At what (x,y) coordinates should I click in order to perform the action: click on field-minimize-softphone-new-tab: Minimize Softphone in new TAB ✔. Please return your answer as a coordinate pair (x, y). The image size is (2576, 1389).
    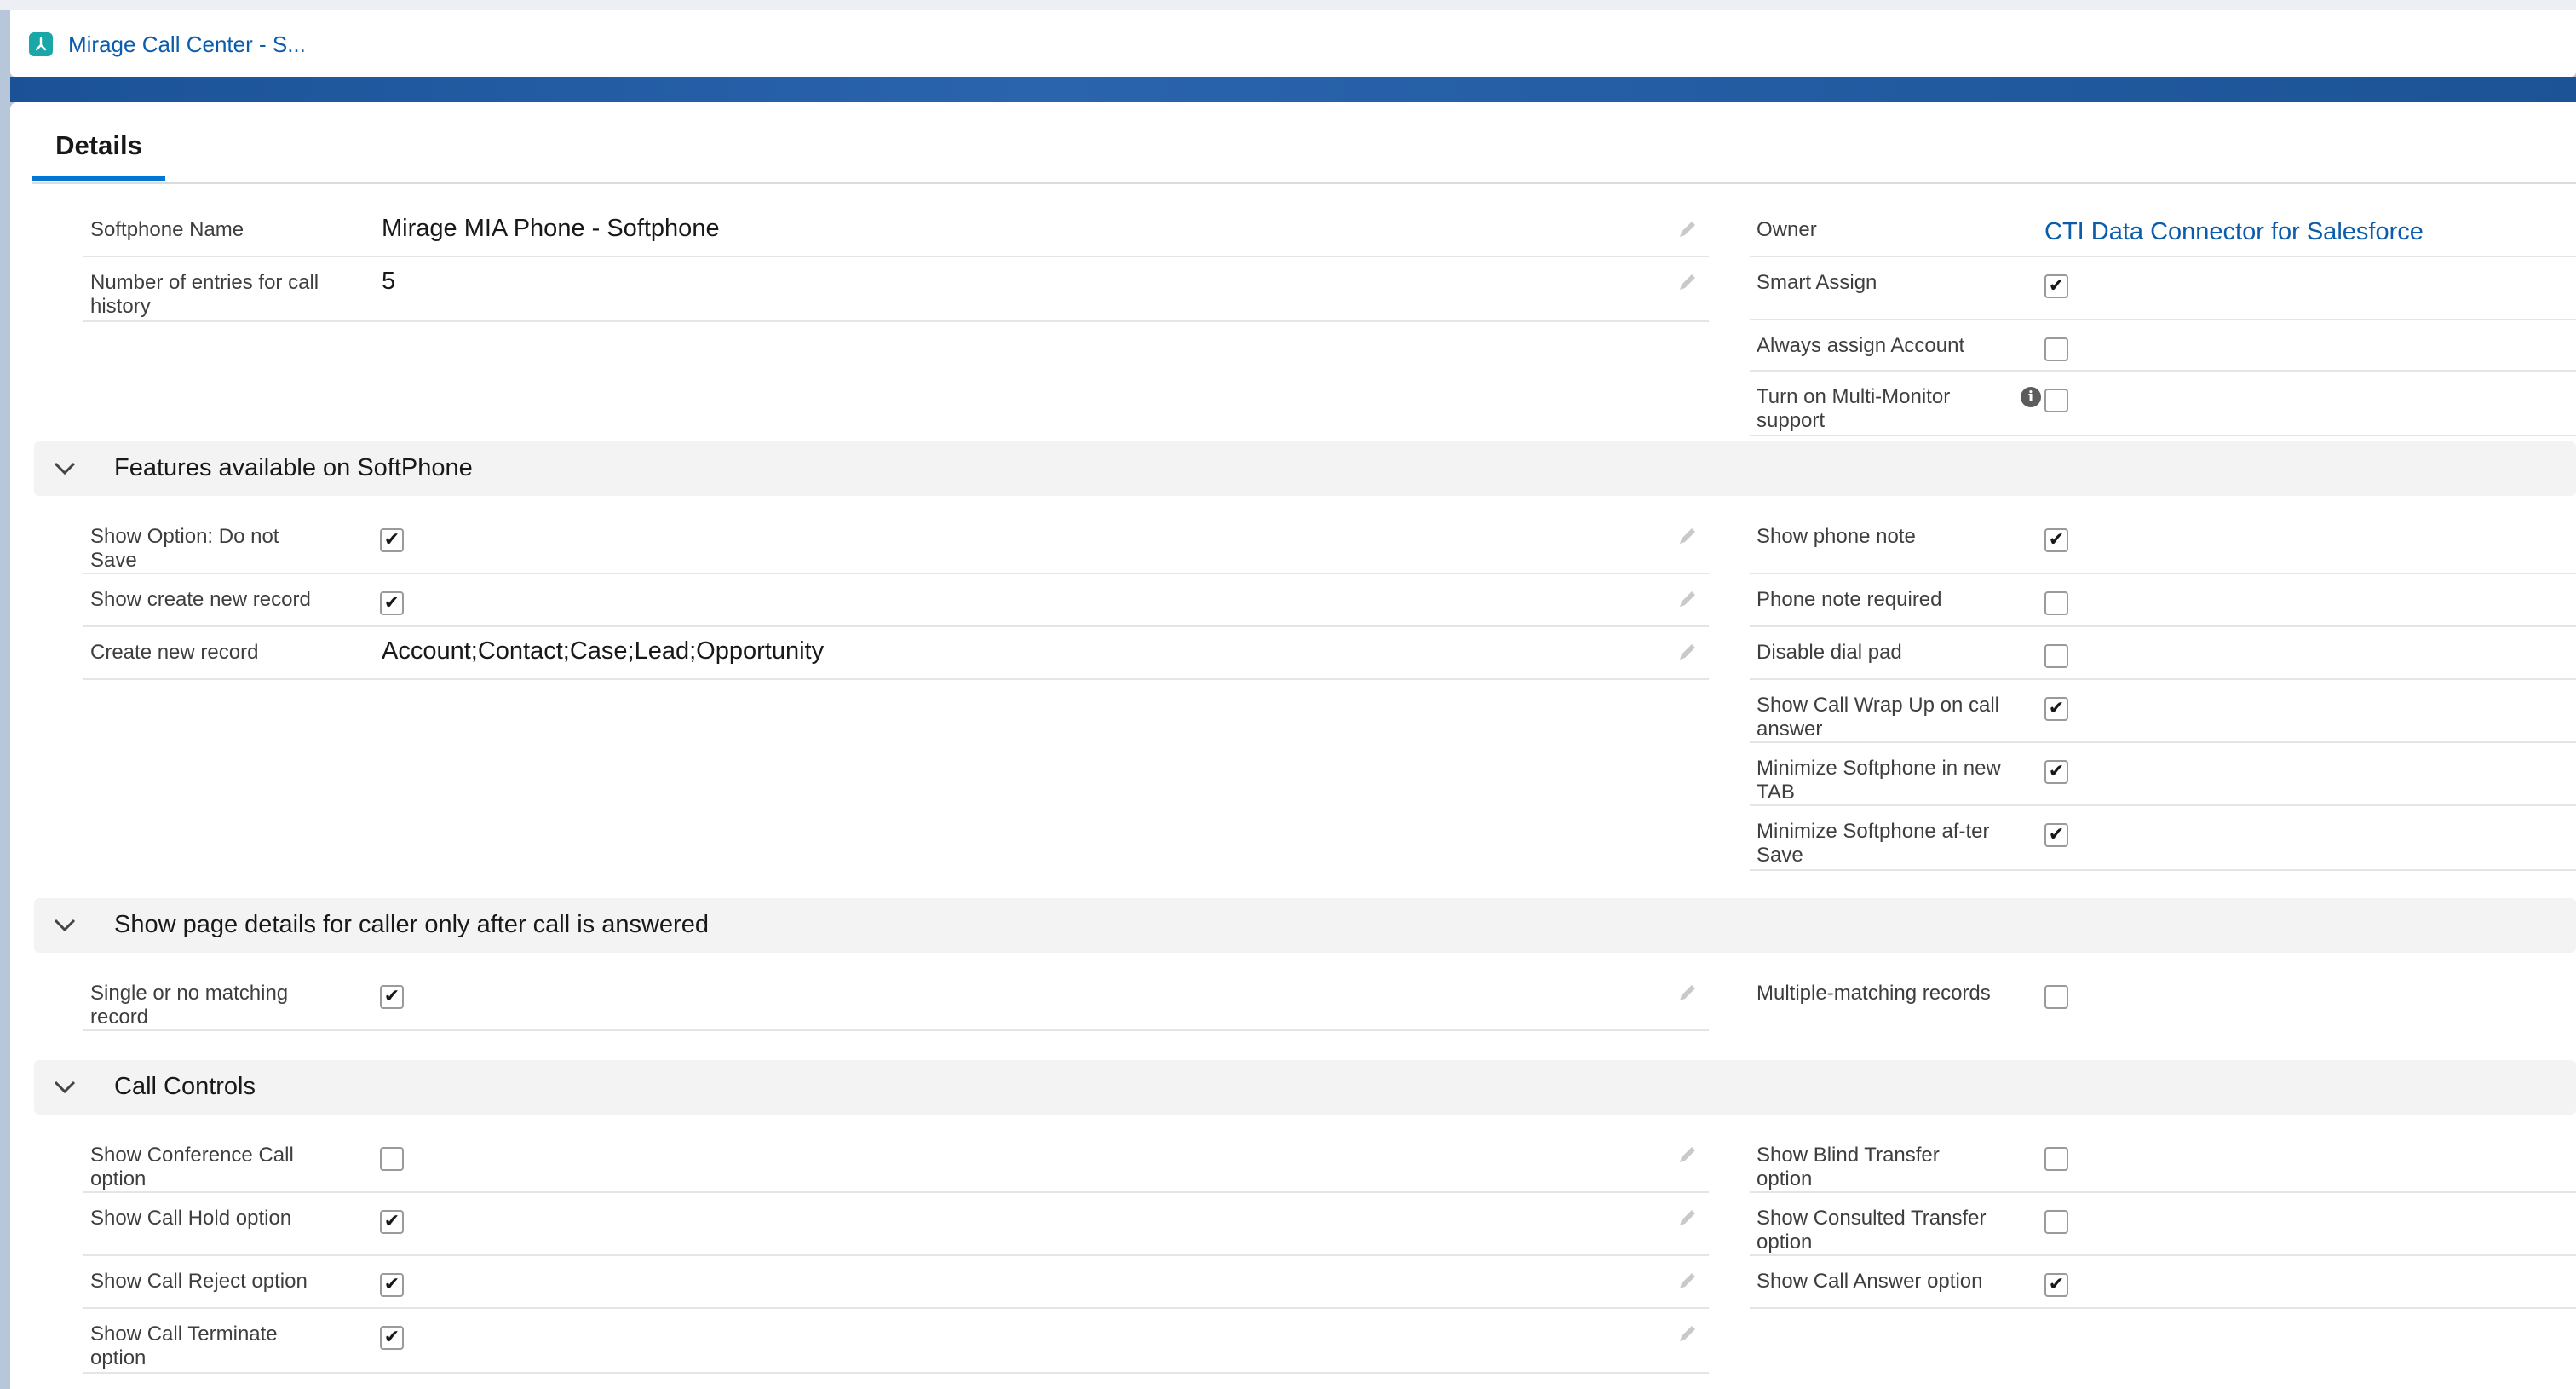
    Looking at the image, I should click on (2163, 775).